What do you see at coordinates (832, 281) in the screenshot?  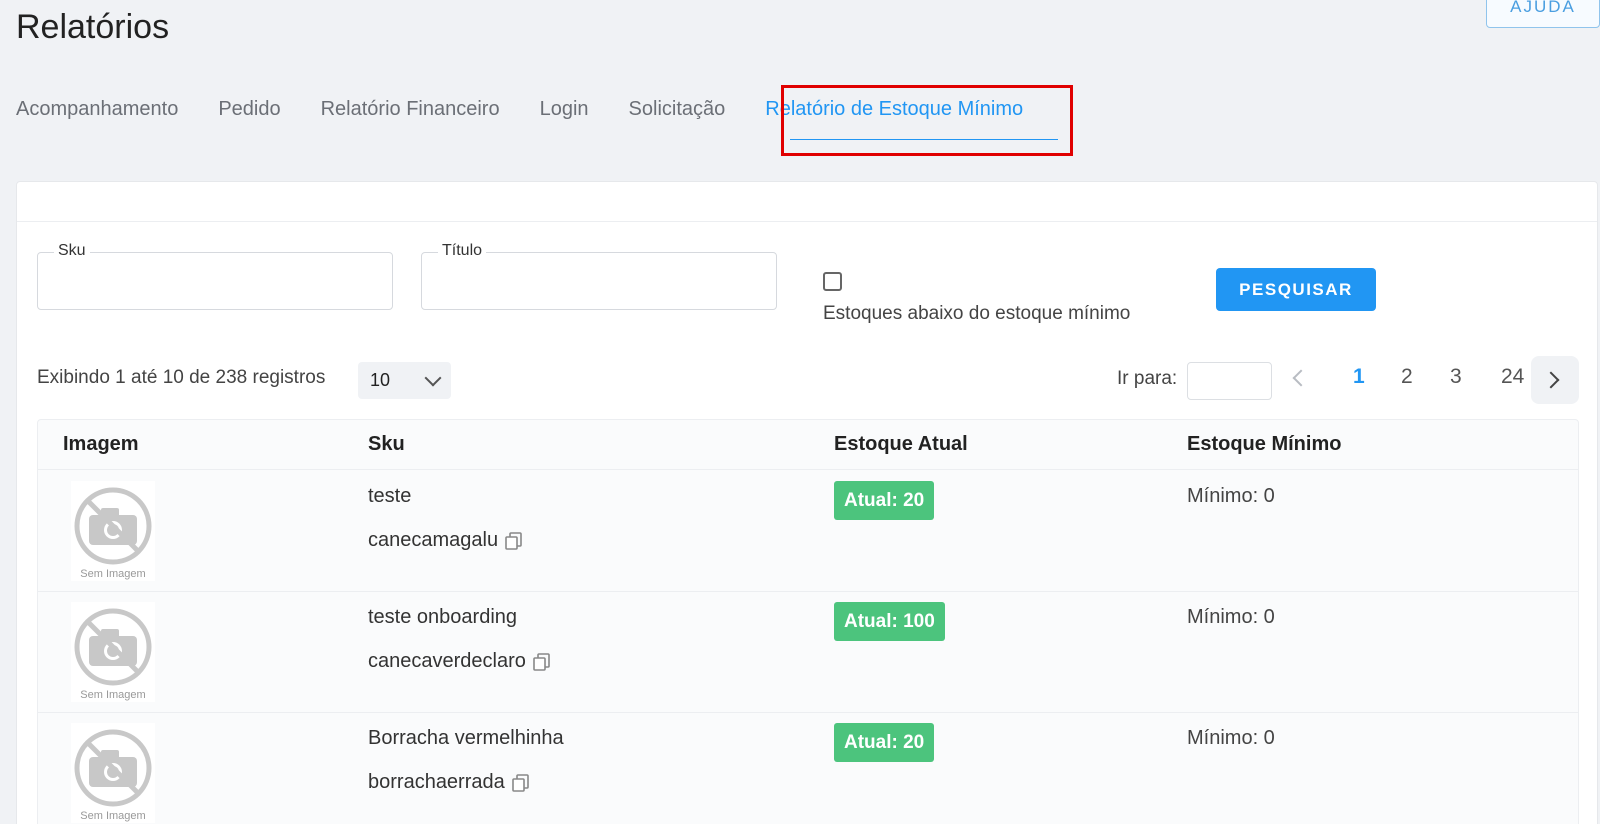 I see `below-min-checkbox` at bounding box center [832, 281].